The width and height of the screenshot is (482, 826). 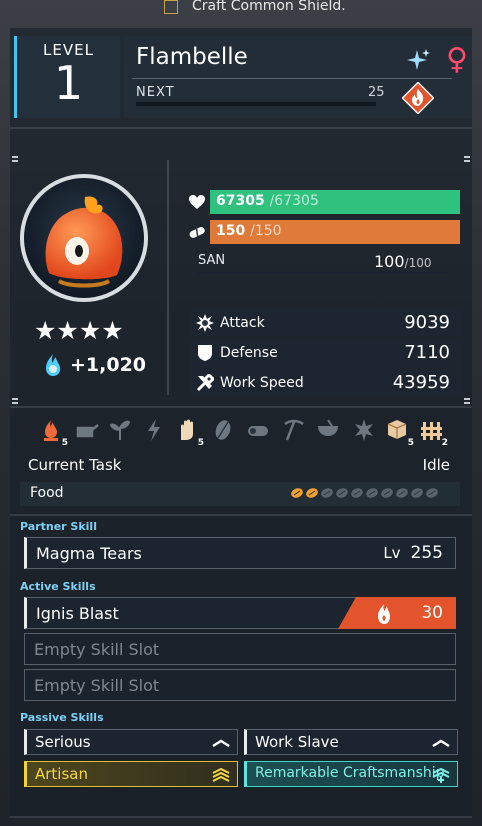 I want to click on next-label: NEXT, so click(x=155, y=92).